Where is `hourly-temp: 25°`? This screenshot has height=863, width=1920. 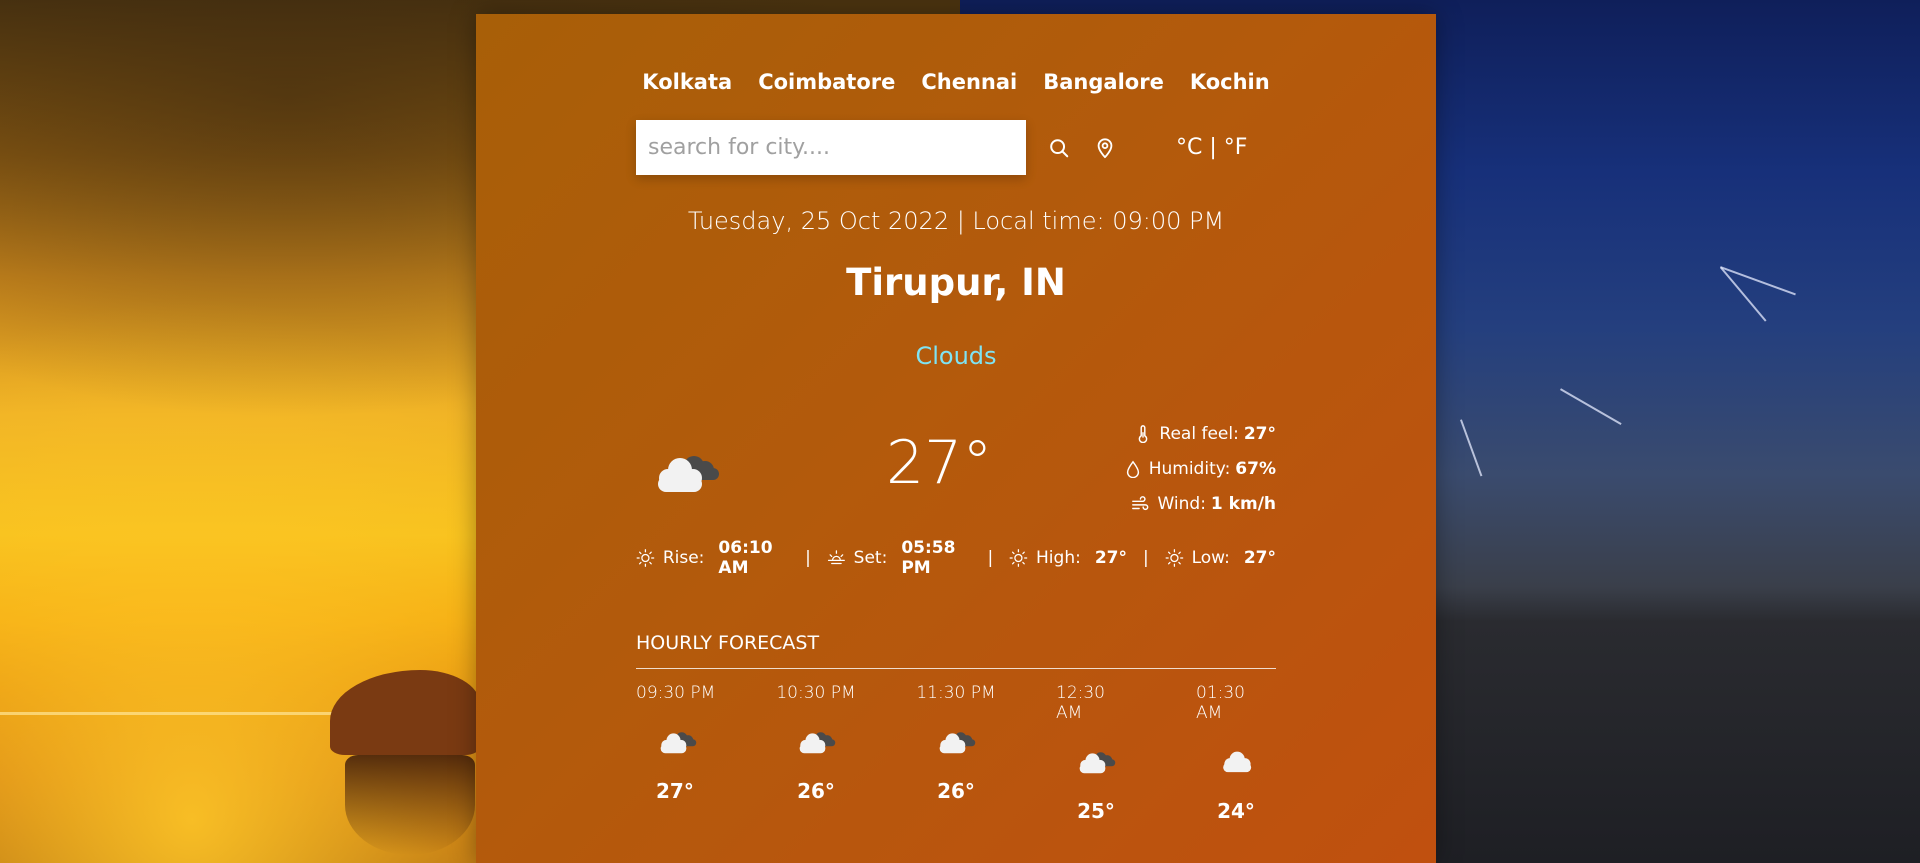 hourly-temp: 25° is located at coordinates (1096, 811).